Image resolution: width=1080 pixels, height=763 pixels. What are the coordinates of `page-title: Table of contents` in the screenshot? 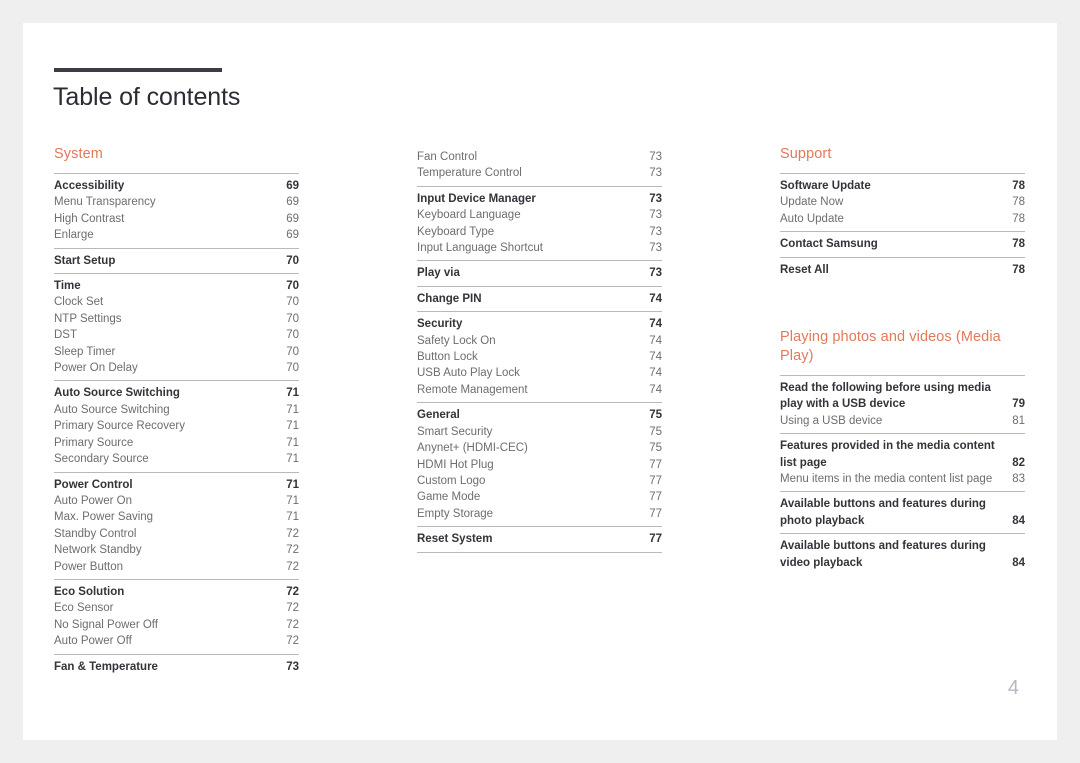 It's located at (147, 97).